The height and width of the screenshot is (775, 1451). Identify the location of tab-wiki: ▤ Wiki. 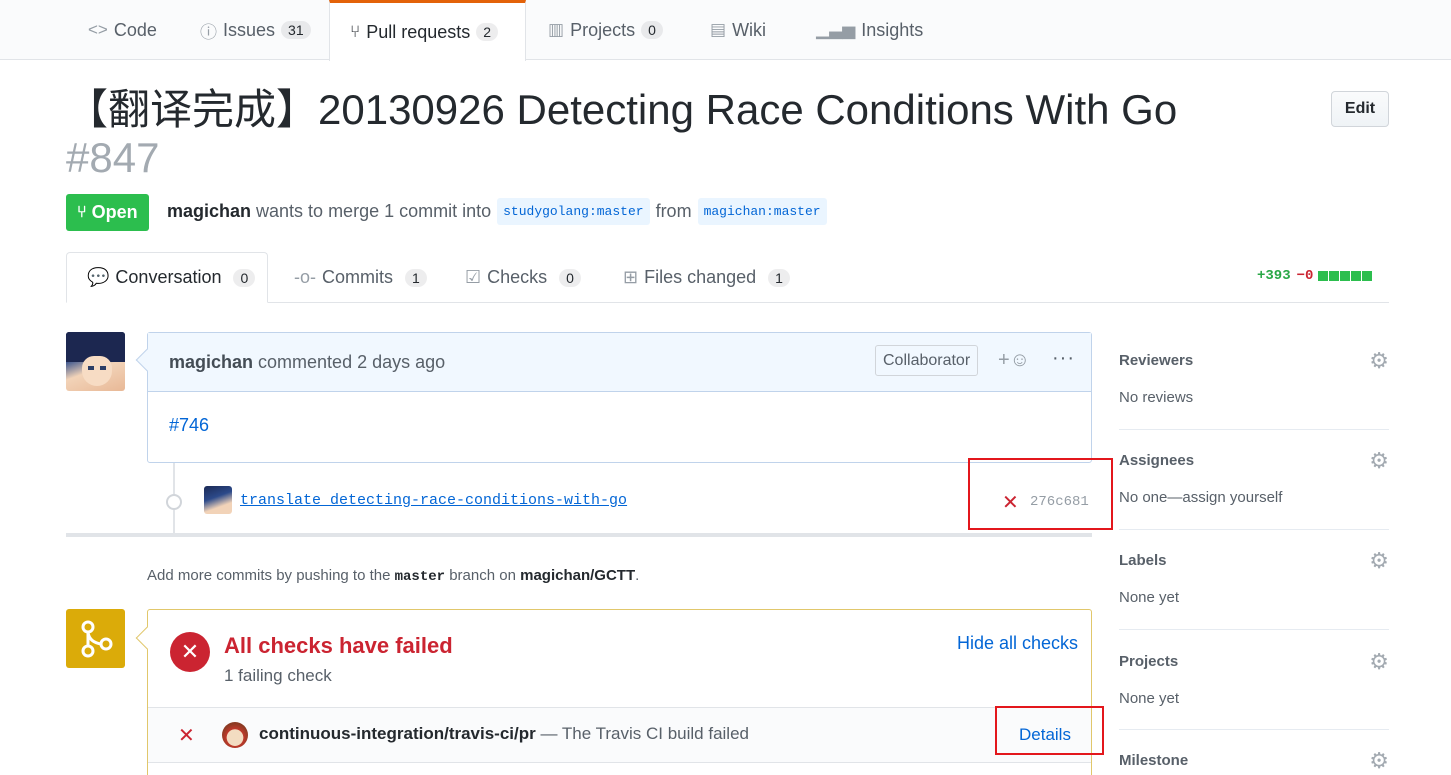
(738, 30).